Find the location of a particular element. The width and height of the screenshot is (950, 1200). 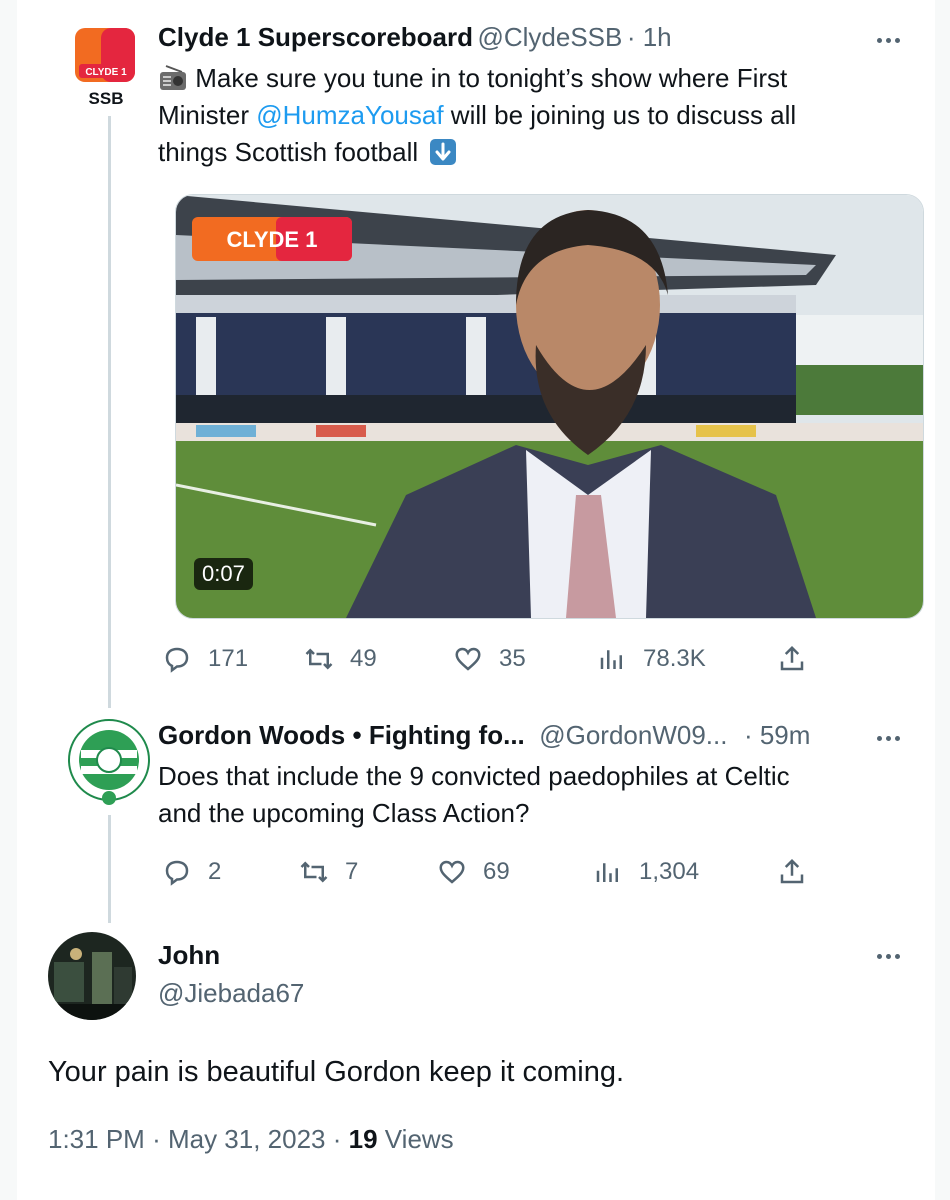

clyde-logo-sub: SSB is located at coordinates (106, 98).